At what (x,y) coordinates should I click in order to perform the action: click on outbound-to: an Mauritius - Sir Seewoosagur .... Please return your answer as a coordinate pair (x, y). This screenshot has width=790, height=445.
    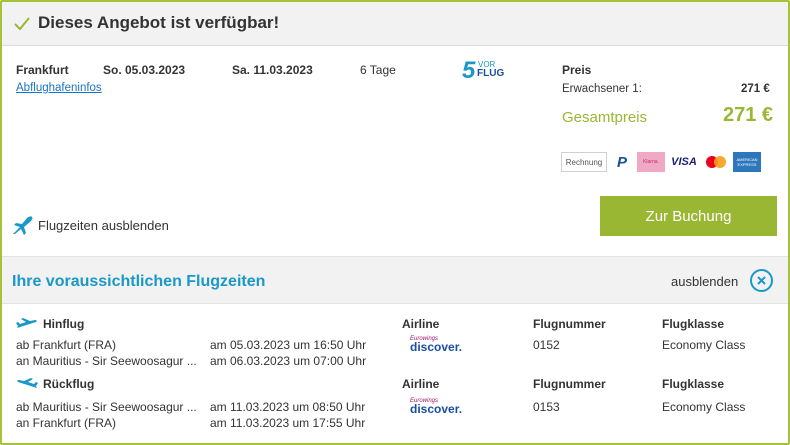
    Looking at the image, I should click on (106, 361).